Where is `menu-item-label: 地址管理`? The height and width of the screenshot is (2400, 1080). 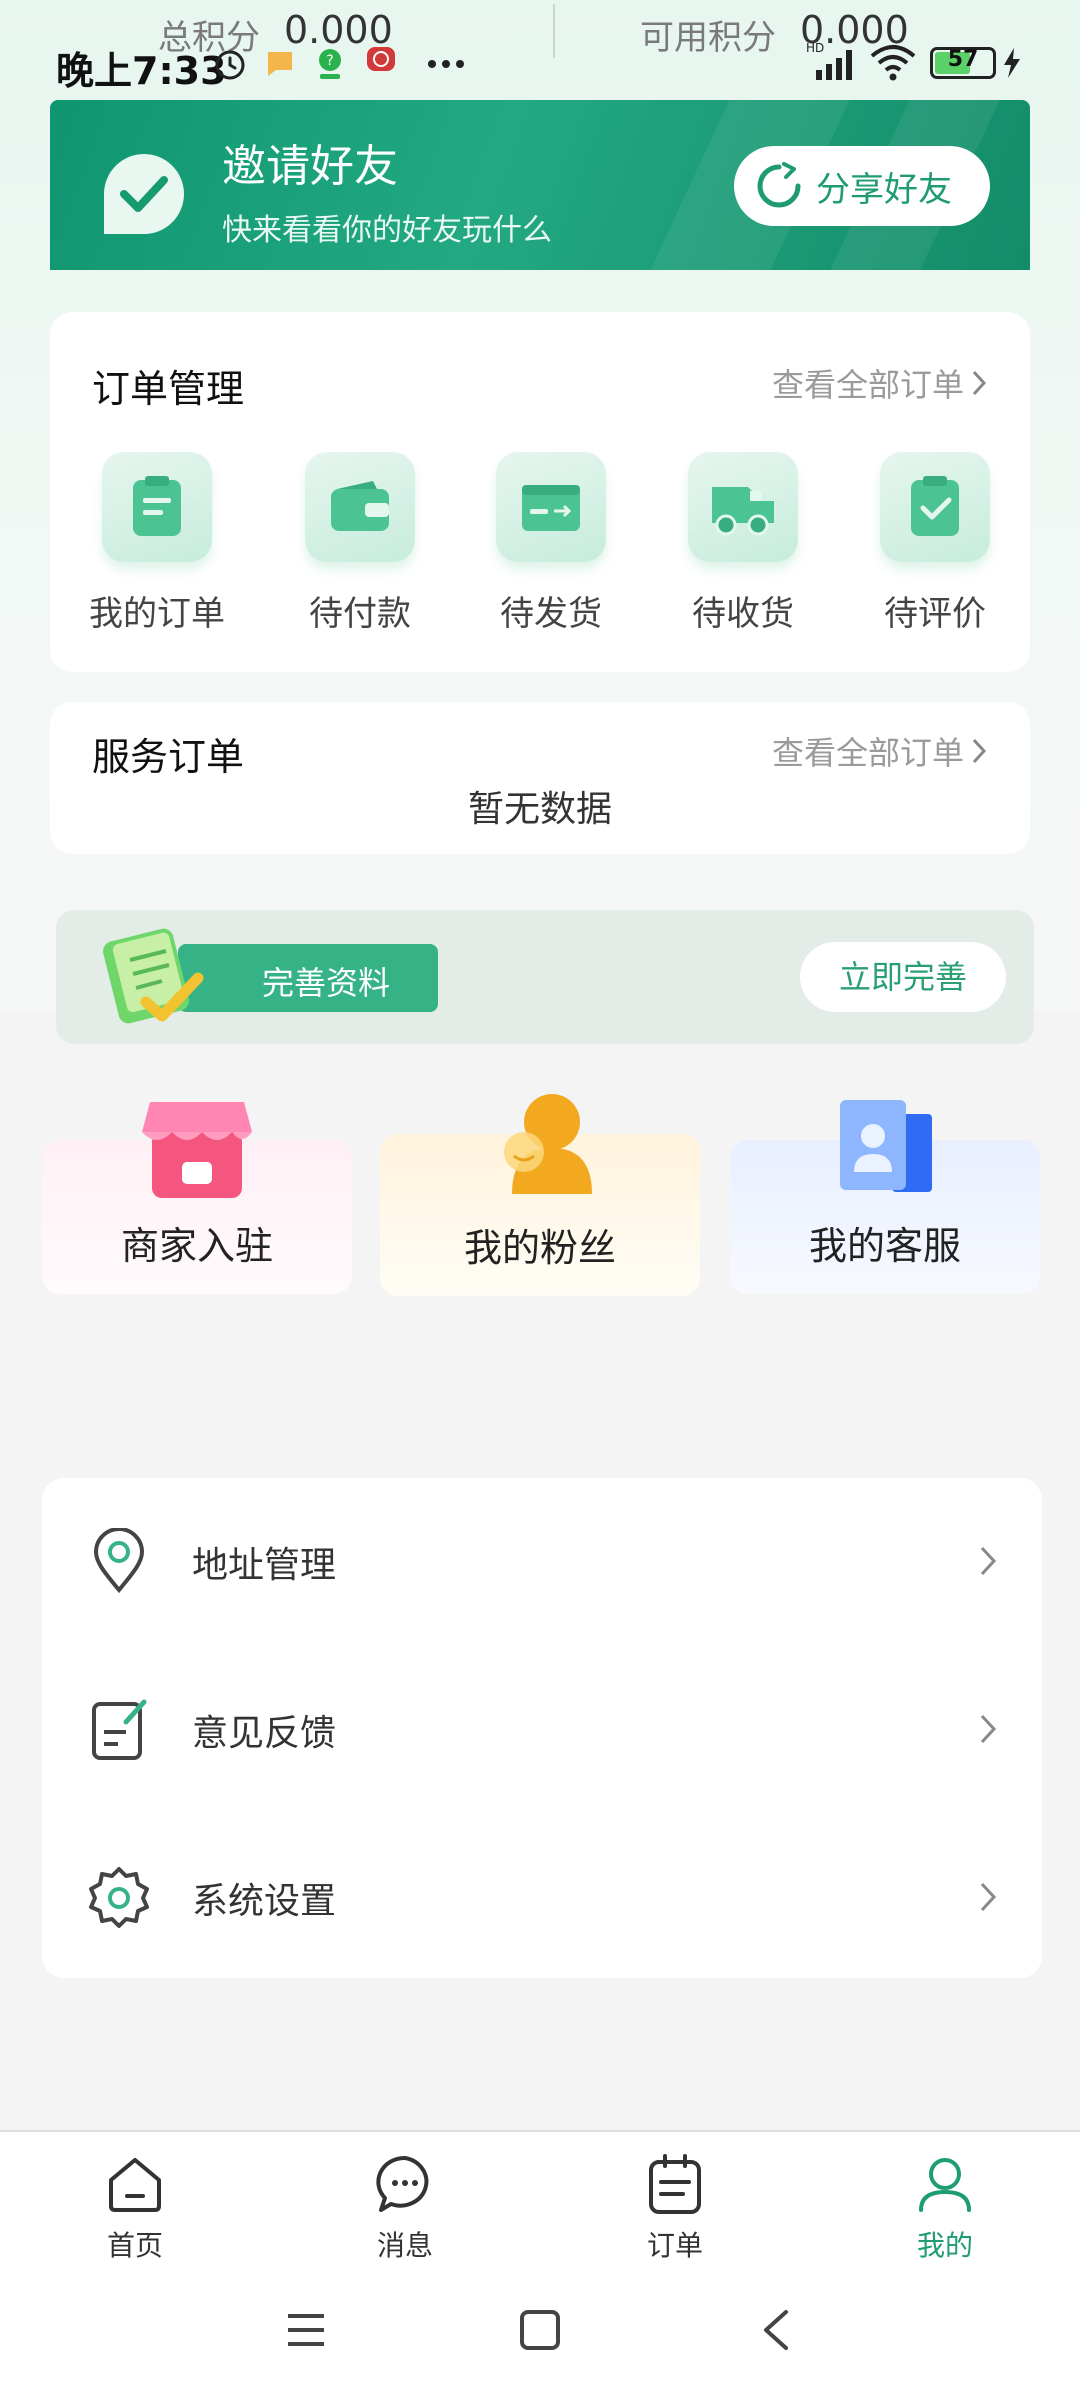 menu-item-label: 地址管理 is located at coordinates (264, 1565).